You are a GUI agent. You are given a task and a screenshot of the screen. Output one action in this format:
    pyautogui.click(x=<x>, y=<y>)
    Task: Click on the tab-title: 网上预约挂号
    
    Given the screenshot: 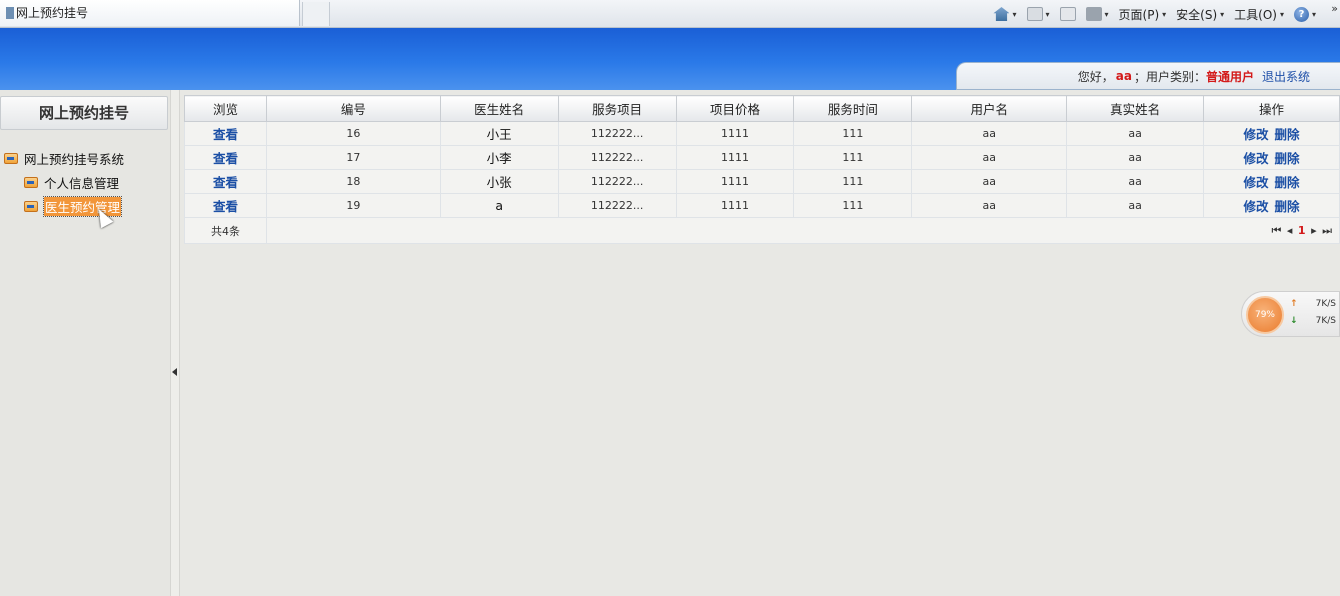 What is the action you would take?
    pyautogui.click(x=52, y=13)
    